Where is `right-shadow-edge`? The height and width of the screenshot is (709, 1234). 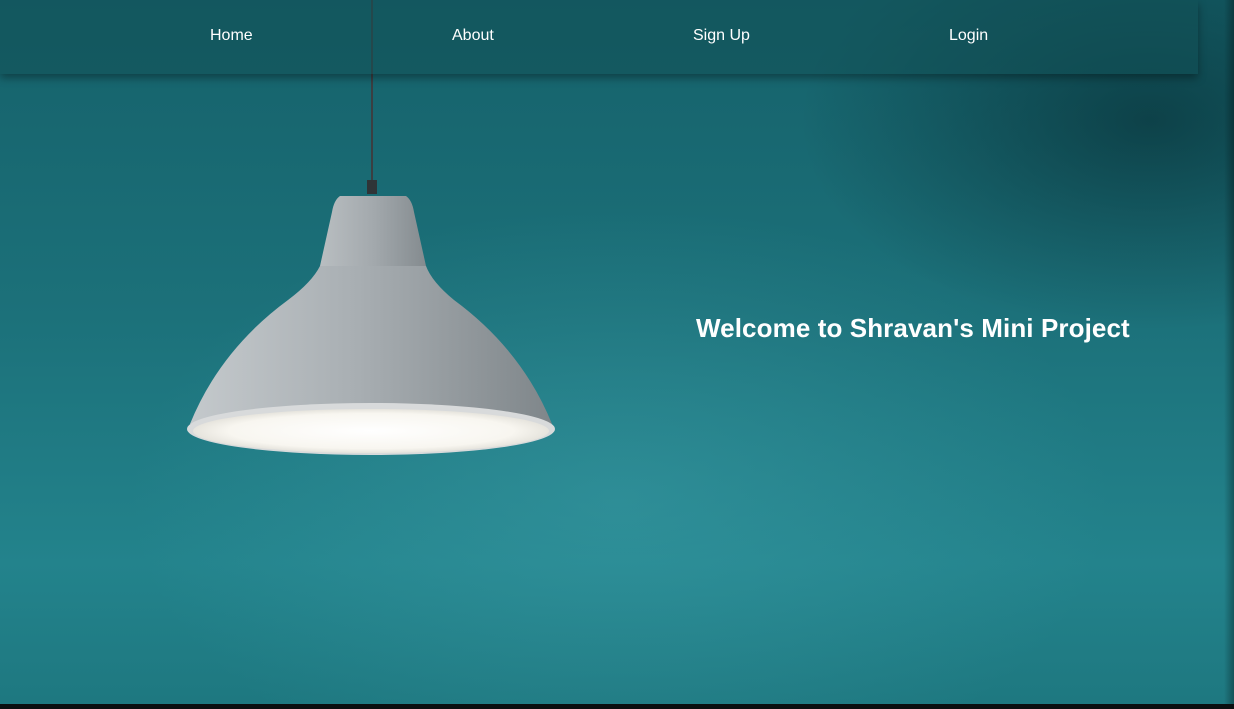
right-shadow-edge is located at coordinates (1229, 352).